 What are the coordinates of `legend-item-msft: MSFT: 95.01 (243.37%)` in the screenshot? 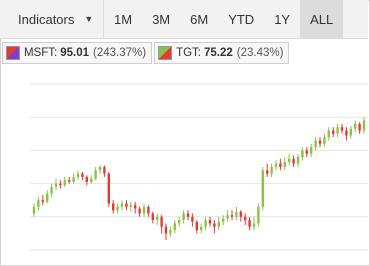 It's located at (77, 53).